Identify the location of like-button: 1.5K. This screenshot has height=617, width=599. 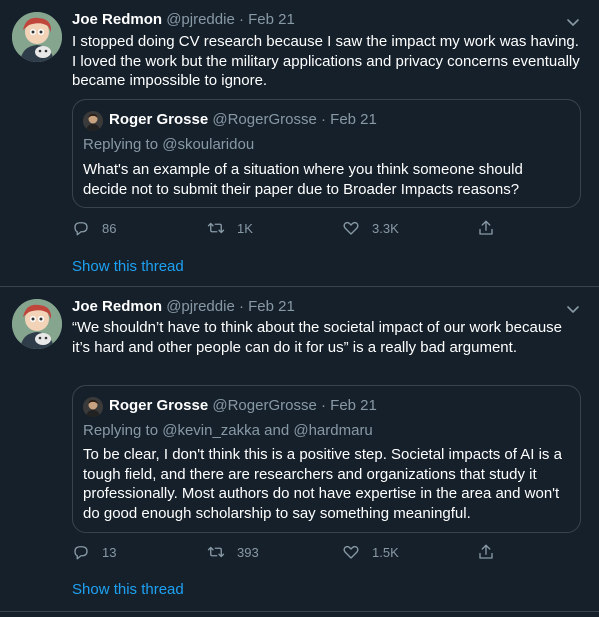
(370, 552).